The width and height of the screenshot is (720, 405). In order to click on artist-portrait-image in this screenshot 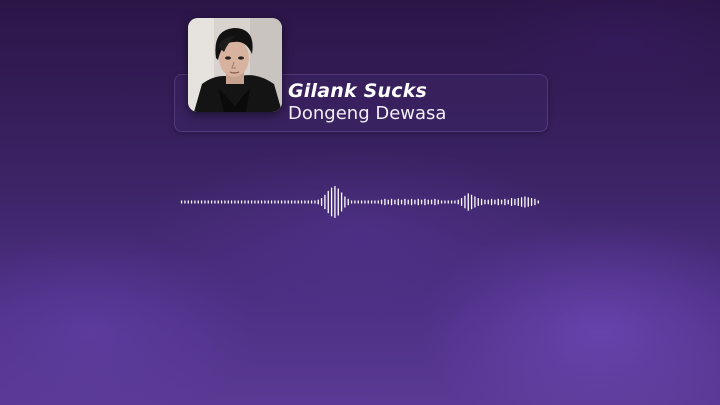, I will do `click(235, 65)`.